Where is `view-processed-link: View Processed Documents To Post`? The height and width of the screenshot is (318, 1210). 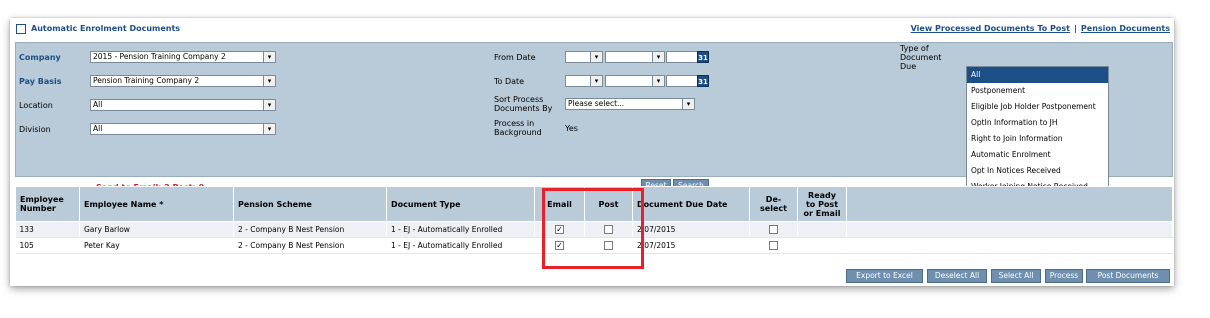 view-processed-link: View Processed Documents To Post is located at coordinates (990, 28).